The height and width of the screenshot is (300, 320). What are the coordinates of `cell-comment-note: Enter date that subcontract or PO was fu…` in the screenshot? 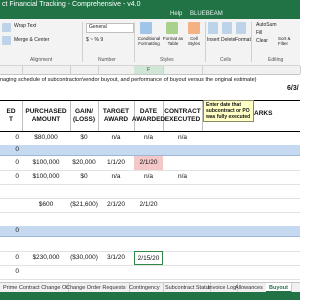 It's located at (228, 111).